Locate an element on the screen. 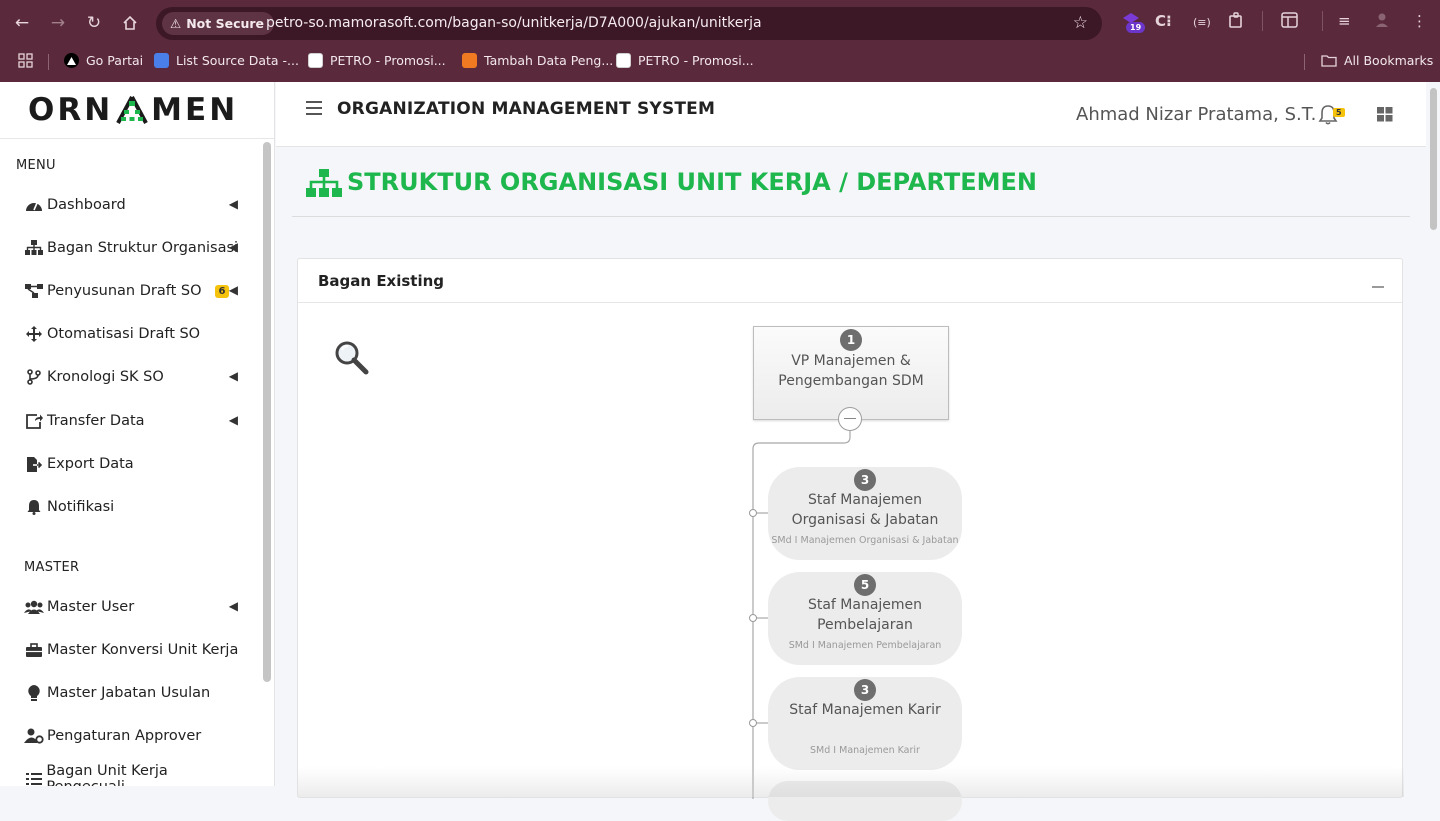 The height and width of the screenshot is (821, 1440). toolbar-divider is located at coordinates (1262, 21).